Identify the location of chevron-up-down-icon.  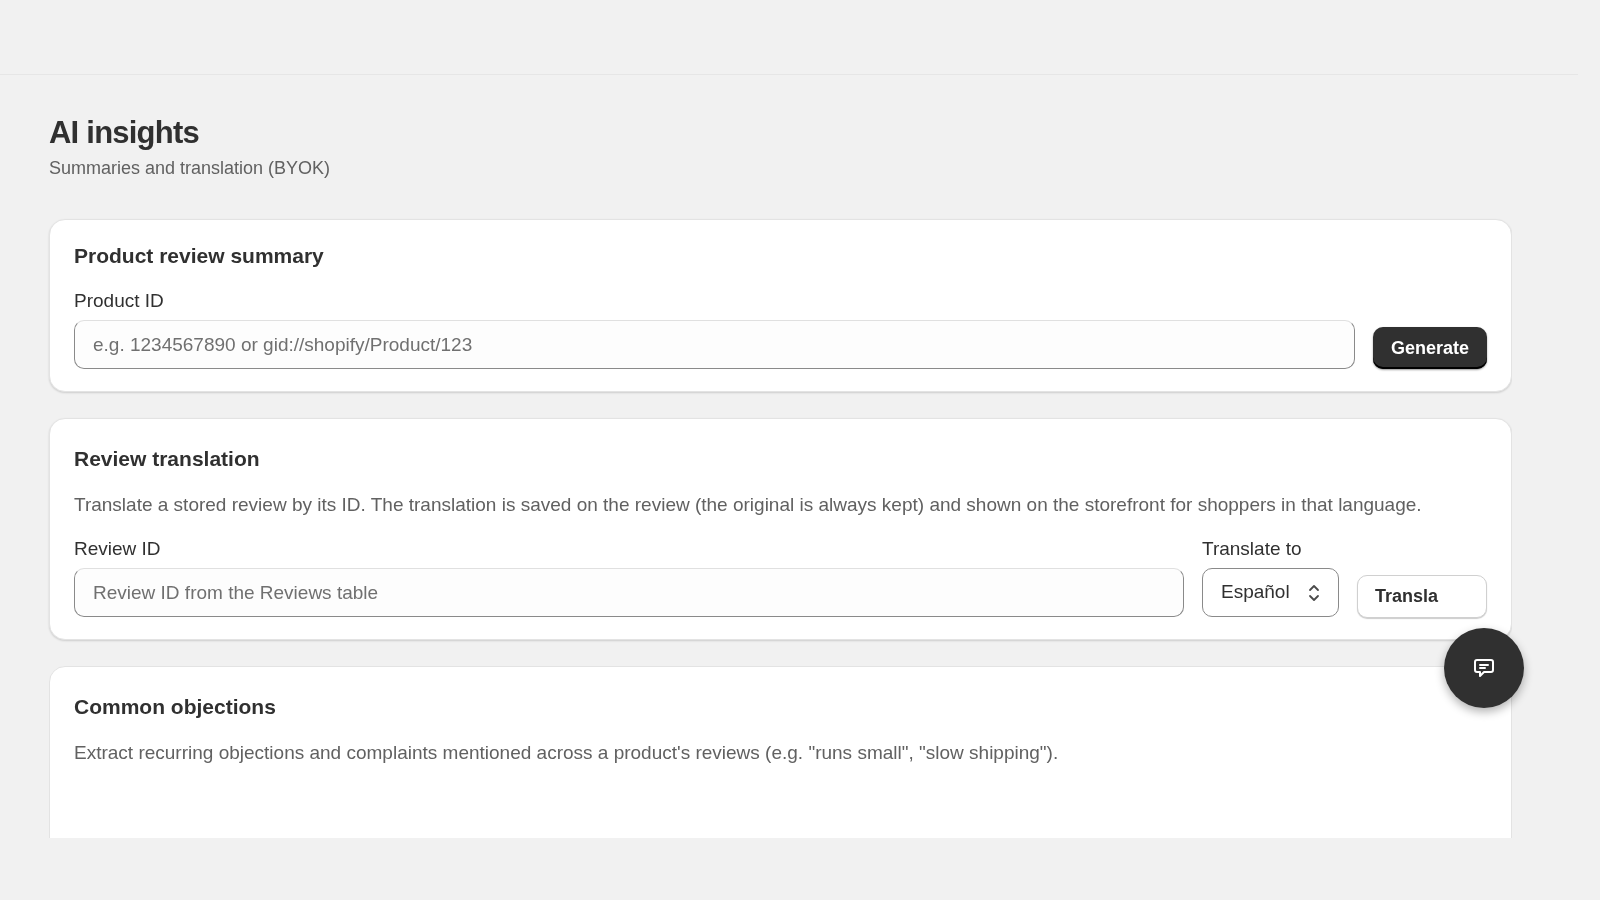
(1314, 592).